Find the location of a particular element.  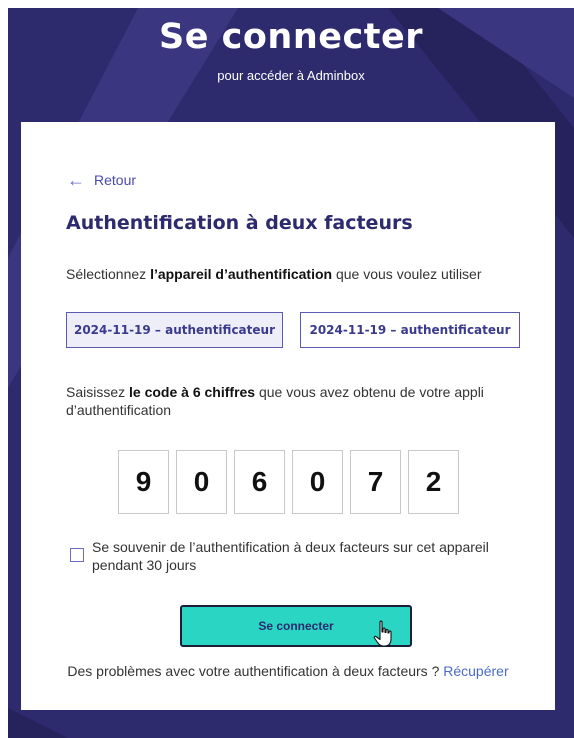

device-prompt-text-end: que vous voulez utiliser is located at coordinates (407, 274).